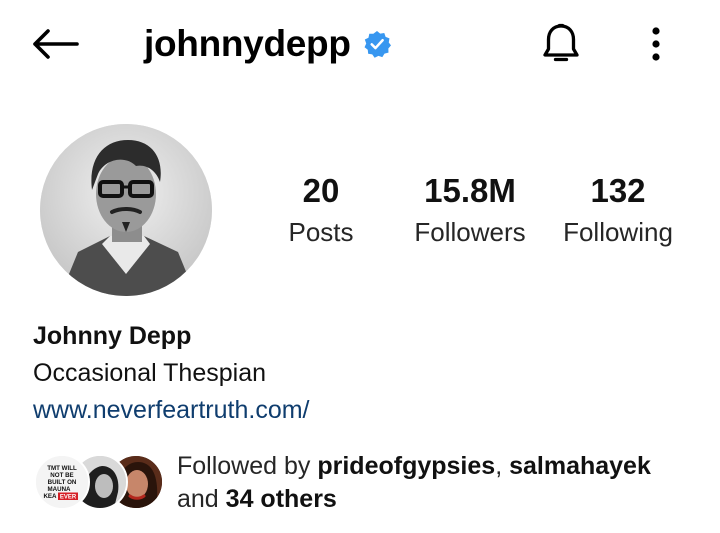 This screenshot has height=533, width=720. What do you see at coordinates (580, 466) in the screenshot?
I see `mutual-follower-link-salmahayek: salmahayek` at bounding box center [580, 466].